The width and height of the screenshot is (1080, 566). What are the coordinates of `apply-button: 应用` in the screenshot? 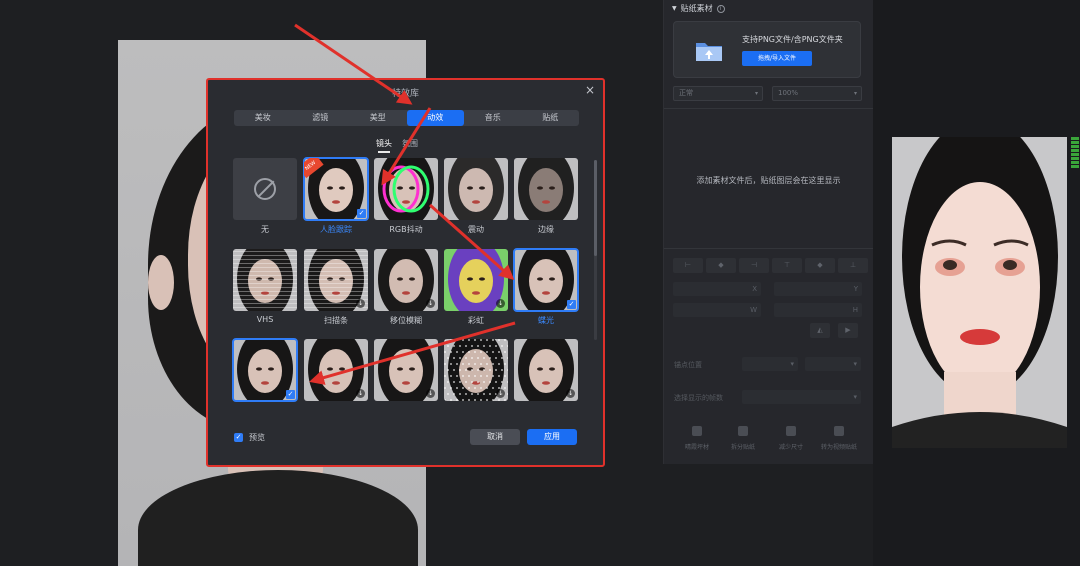 It's located at (552, 437).